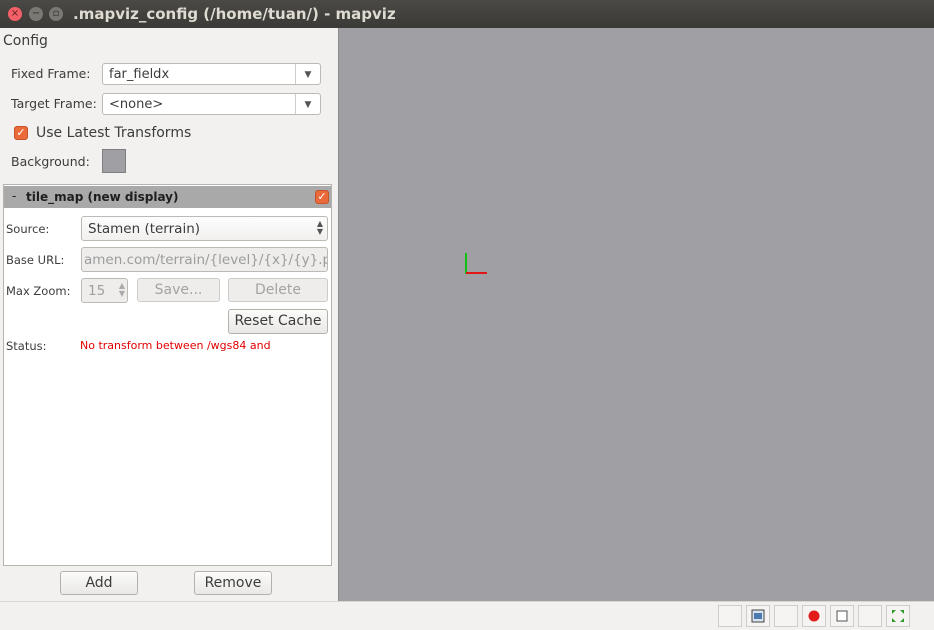 The width and height of the screenshot is (934, 630). I want to click on stop-button, so click(842, 616).